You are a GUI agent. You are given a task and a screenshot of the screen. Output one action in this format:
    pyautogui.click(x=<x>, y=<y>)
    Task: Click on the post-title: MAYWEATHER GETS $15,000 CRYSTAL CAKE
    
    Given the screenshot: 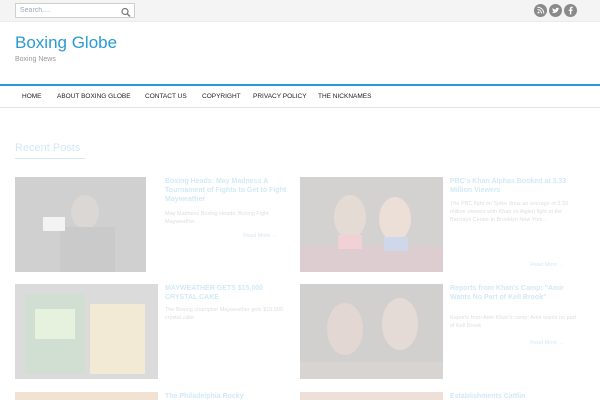 What is the action you would take?
    pyautogui.click(x=230, y=293)
    